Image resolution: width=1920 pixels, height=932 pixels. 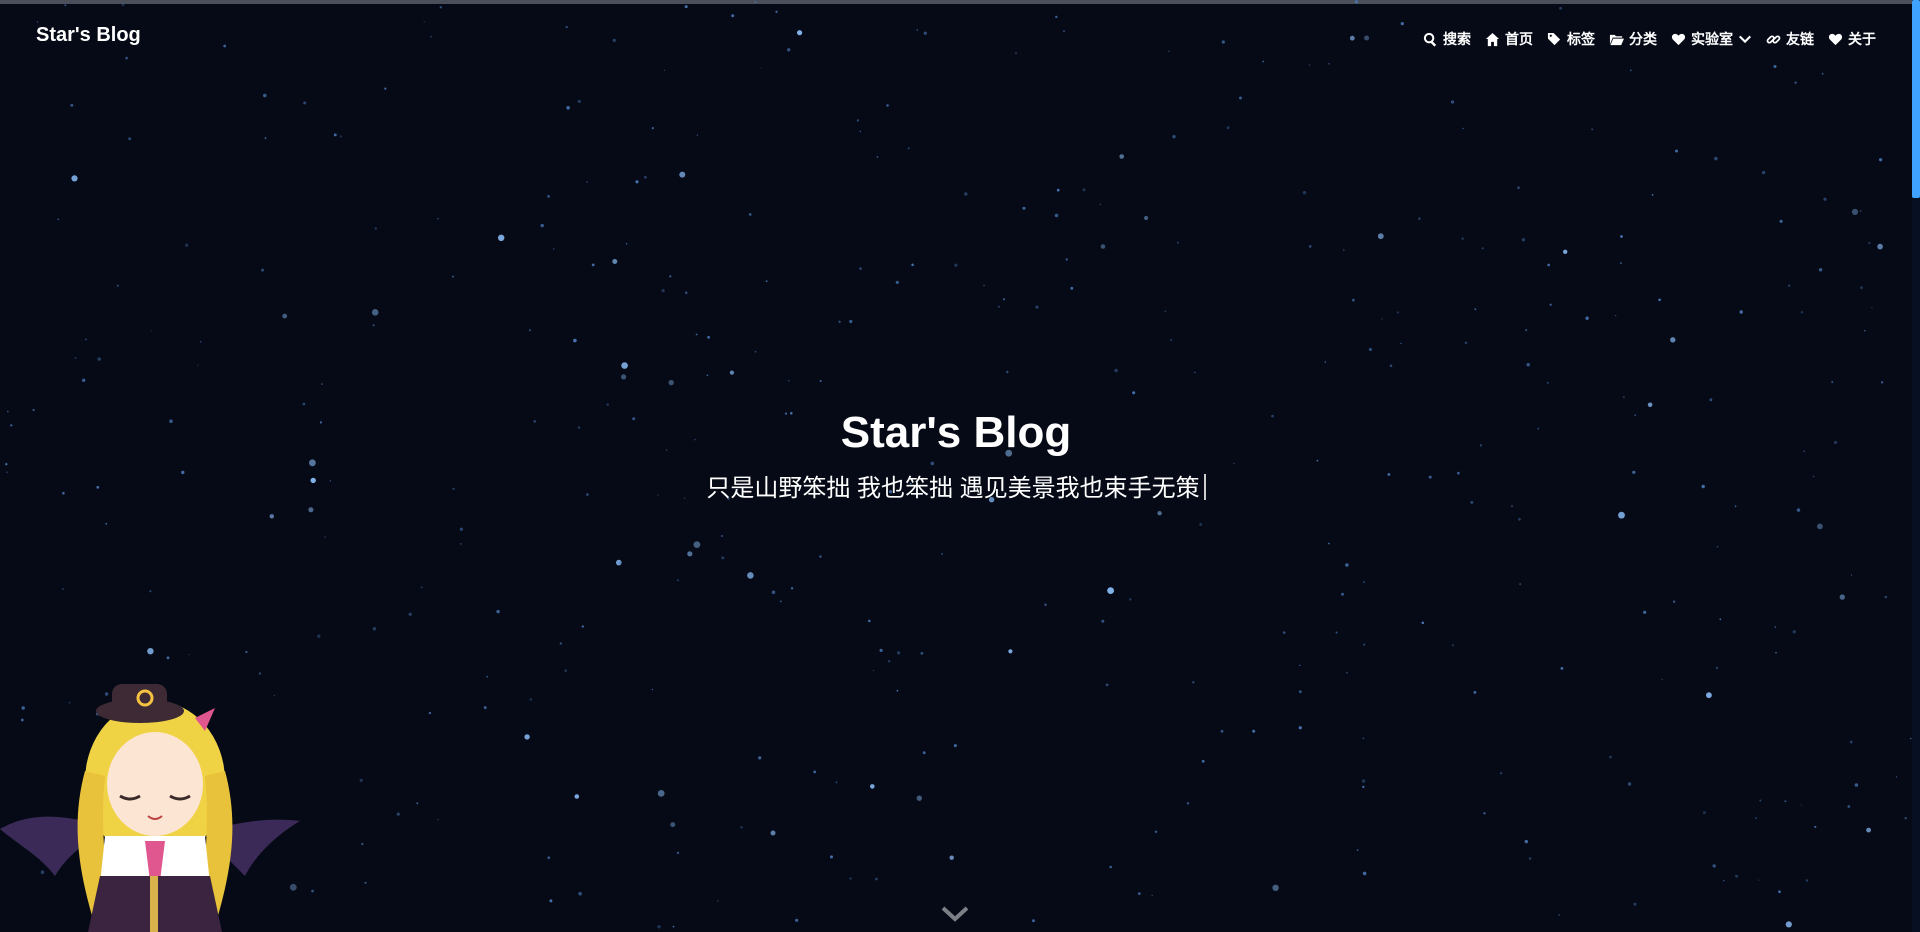 What do you see at coordinates (1571, 39) in the screenshot?
I see `nav-item-tags: 标签` at bounding box center [1571, 39].